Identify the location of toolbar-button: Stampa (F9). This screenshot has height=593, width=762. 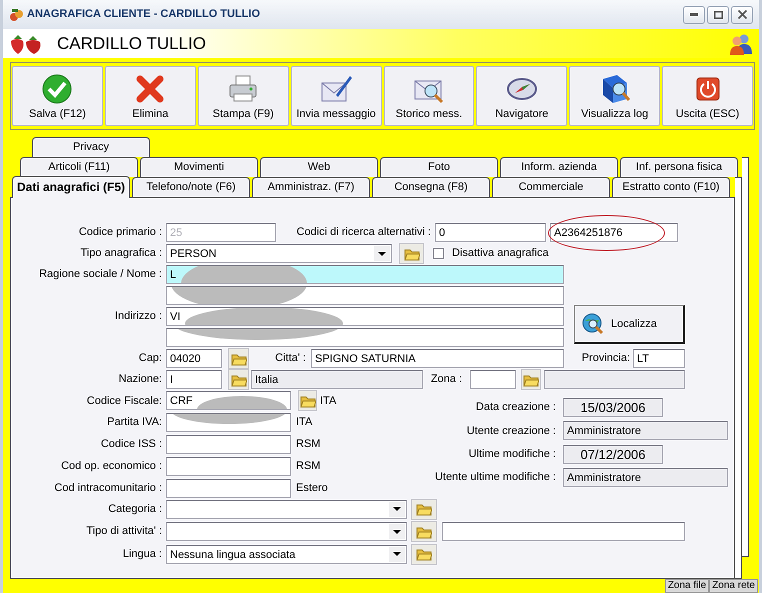
(243, 96).